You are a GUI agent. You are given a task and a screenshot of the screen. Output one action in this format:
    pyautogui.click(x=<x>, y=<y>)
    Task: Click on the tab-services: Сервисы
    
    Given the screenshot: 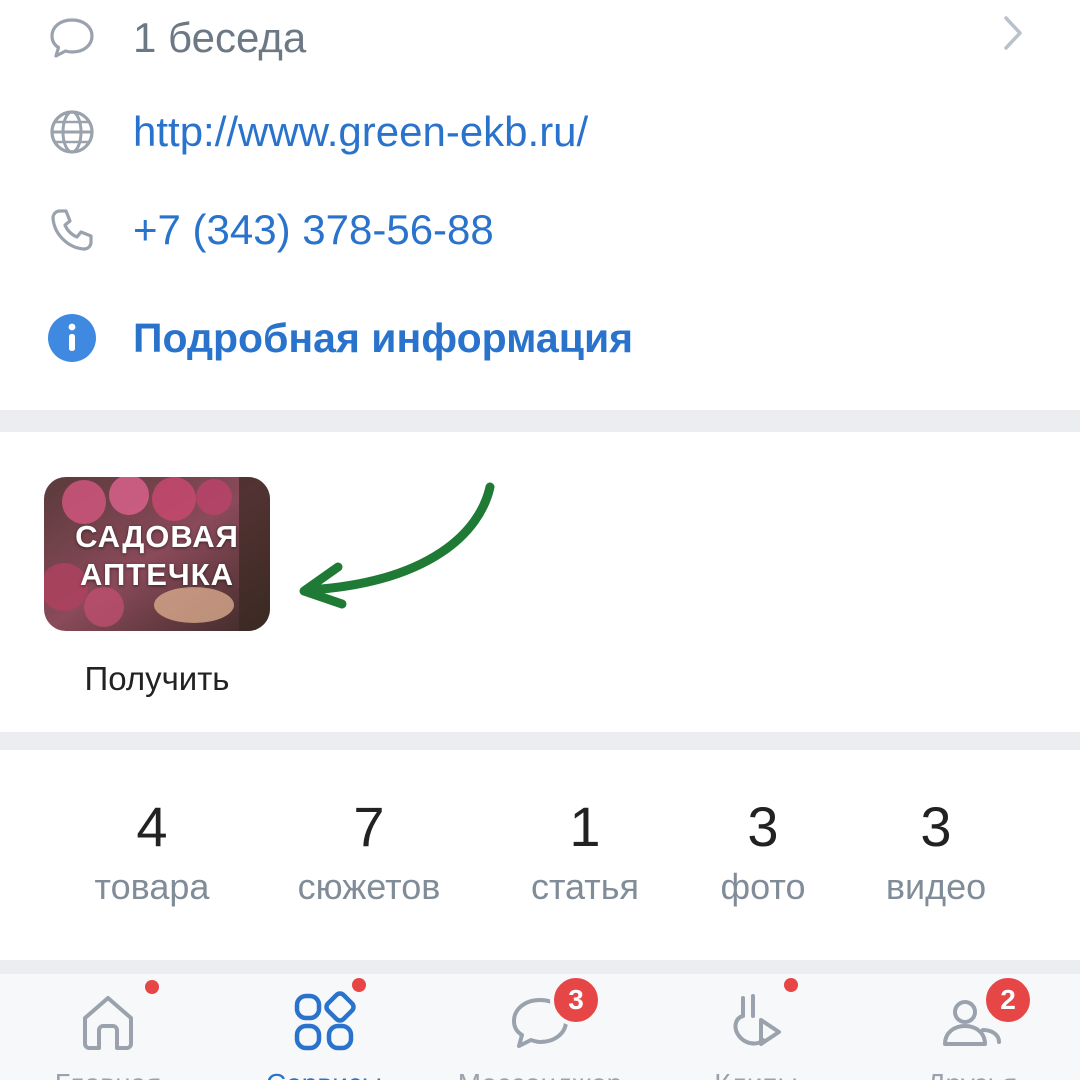 What is the action you would take?
    pyautogui.click(x=324, y=1027)
    